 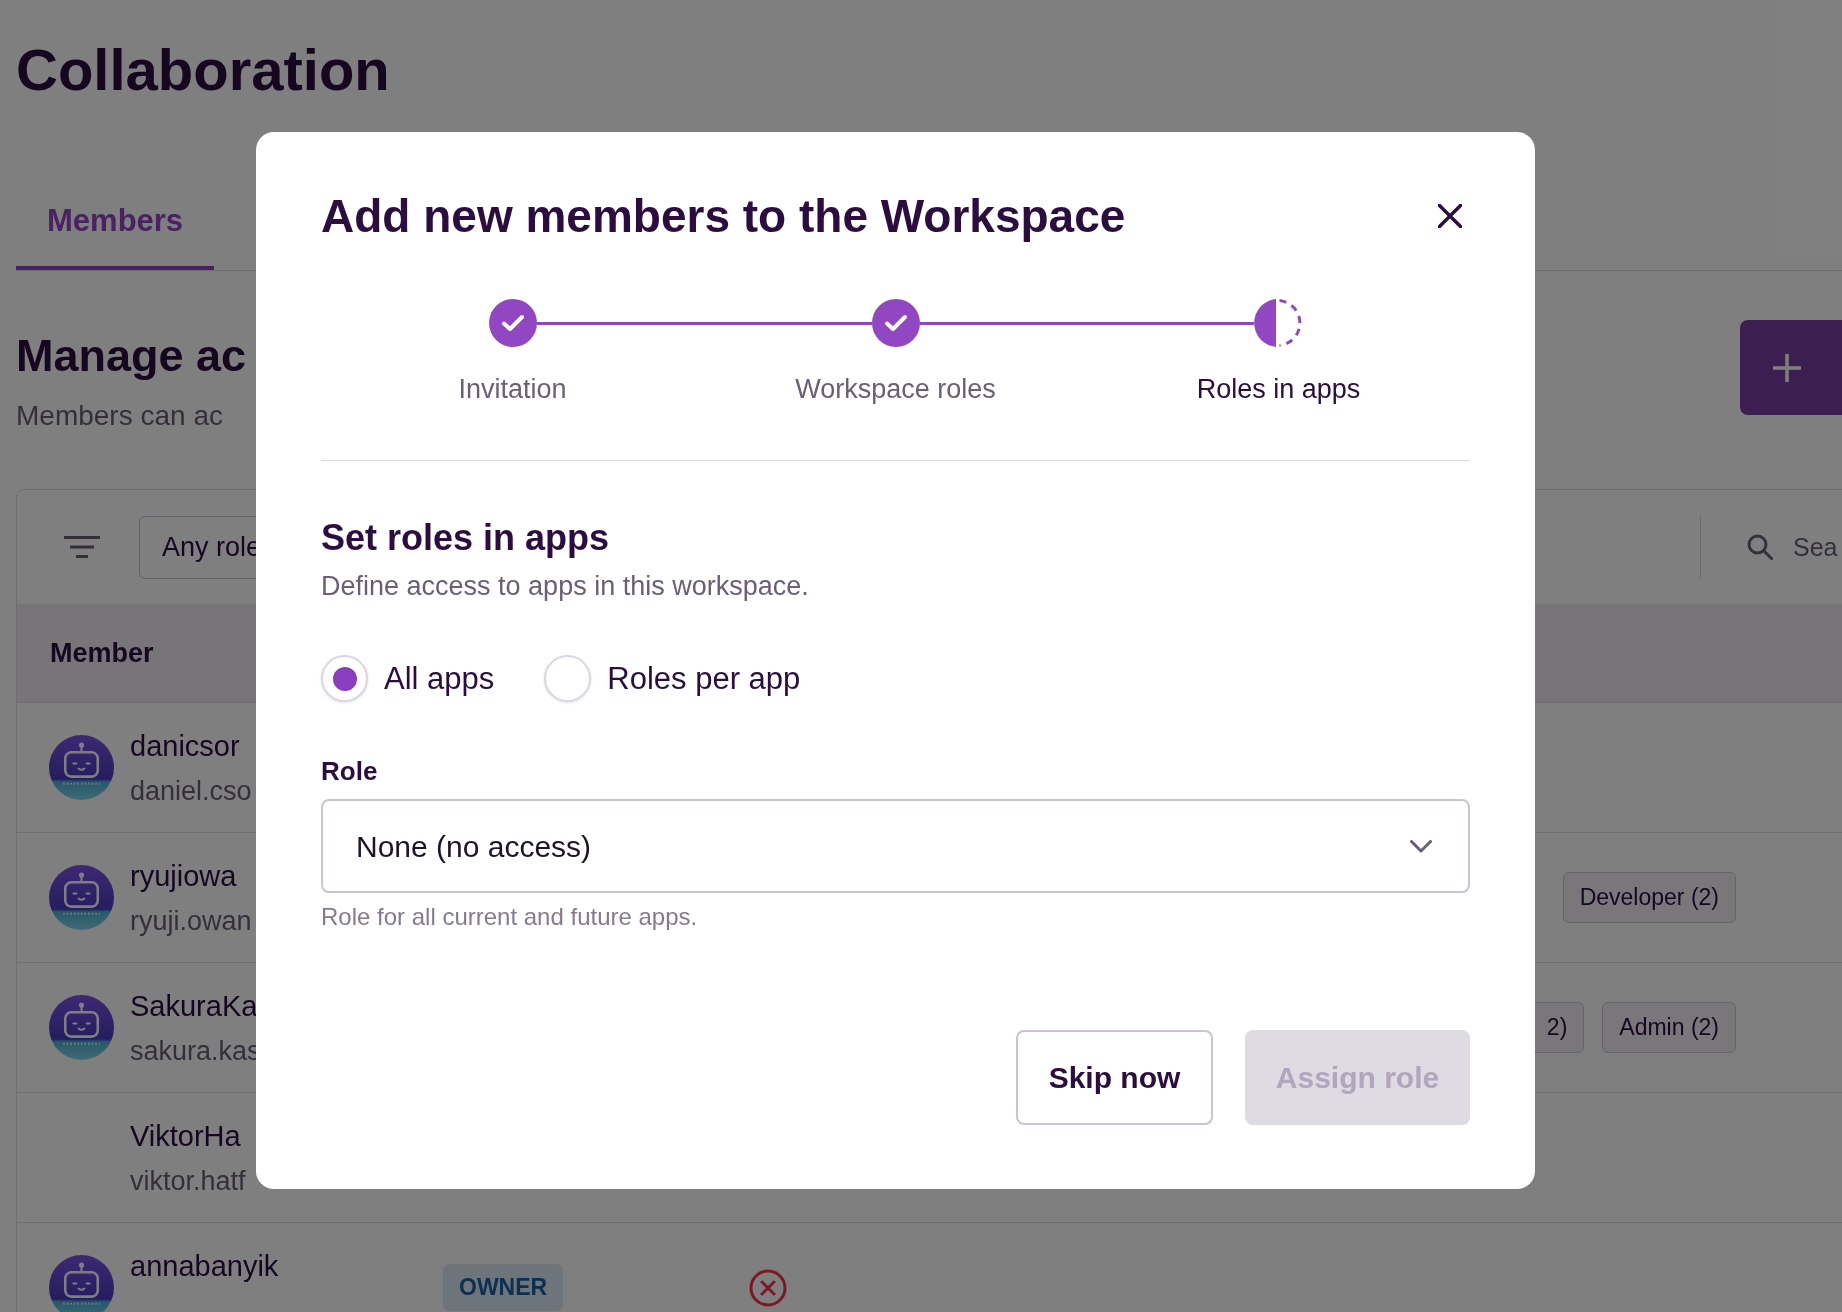 What do you see at coordinates (1114, 1077) in the screenshot?
I see `secondary-button: Skip now` at bounding box center [1114, 1077].